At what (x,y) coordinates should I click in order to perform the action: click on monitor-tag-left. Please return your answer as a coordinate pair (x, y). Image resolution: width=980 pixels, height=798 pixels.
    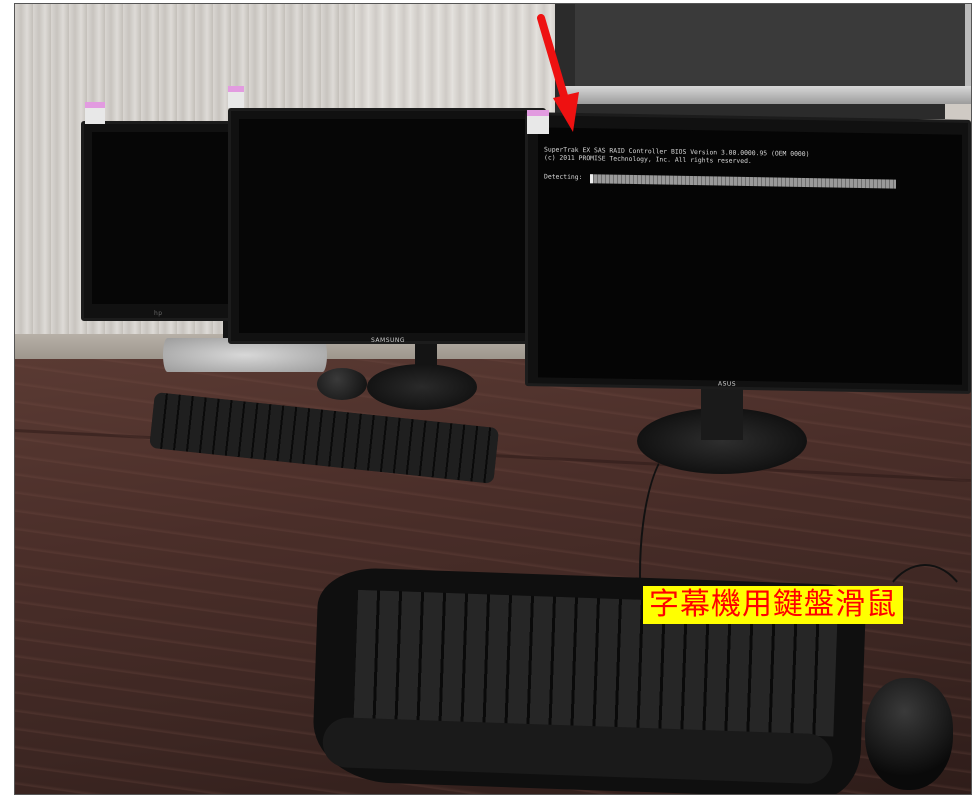
    Looking at the image, I should click on (95, 113).